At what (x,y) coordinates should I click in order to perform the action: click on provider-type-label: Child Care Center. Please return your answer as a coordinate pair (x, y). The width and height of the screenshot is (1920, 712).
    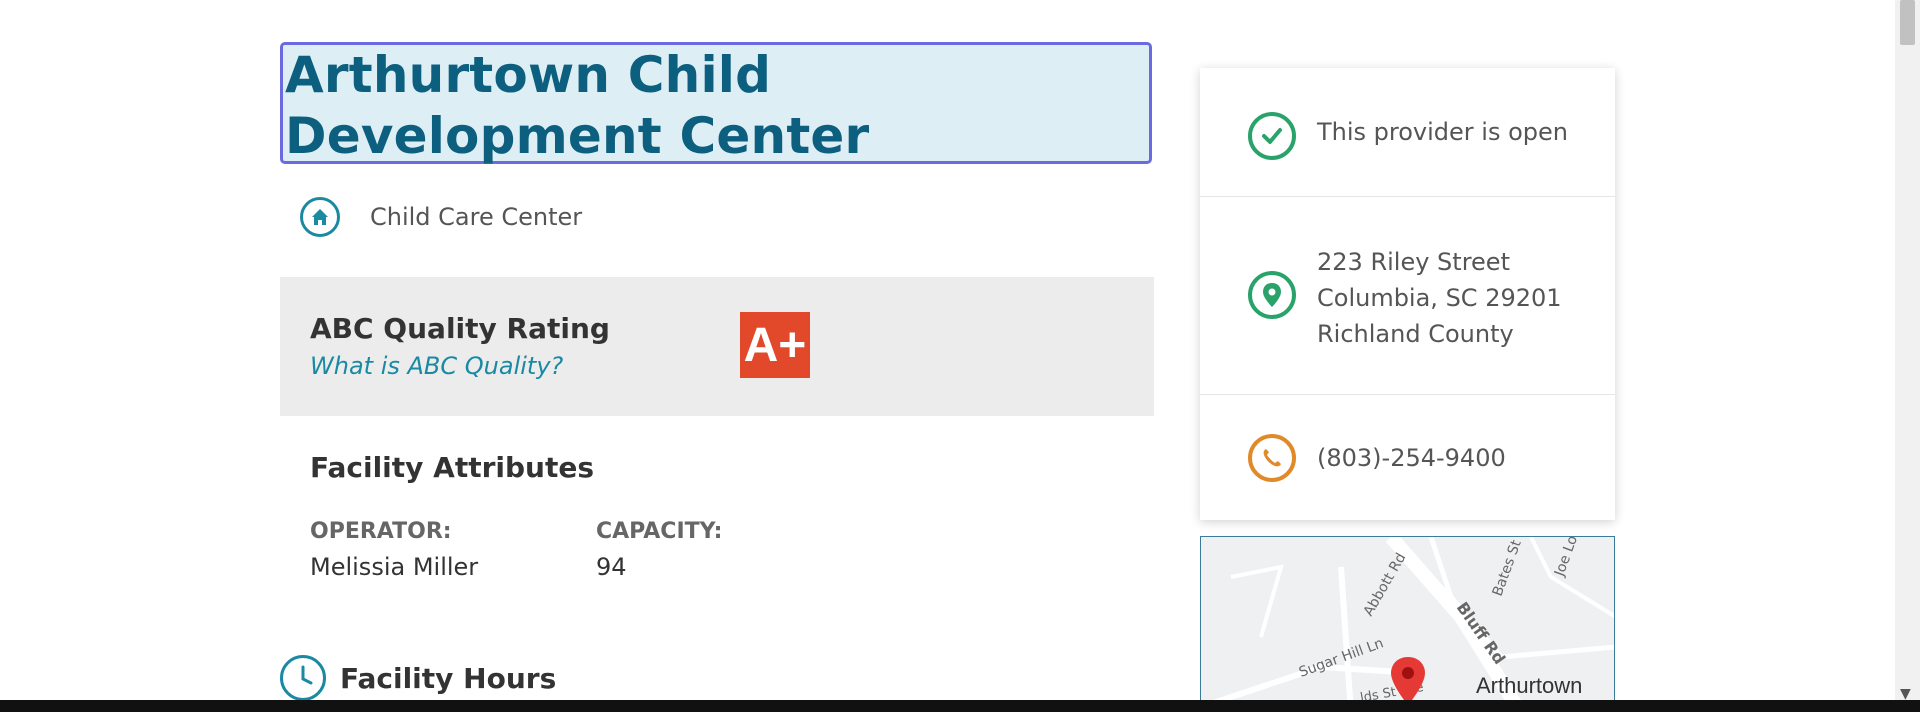
    Looking at the image, I should click on (476, 217).